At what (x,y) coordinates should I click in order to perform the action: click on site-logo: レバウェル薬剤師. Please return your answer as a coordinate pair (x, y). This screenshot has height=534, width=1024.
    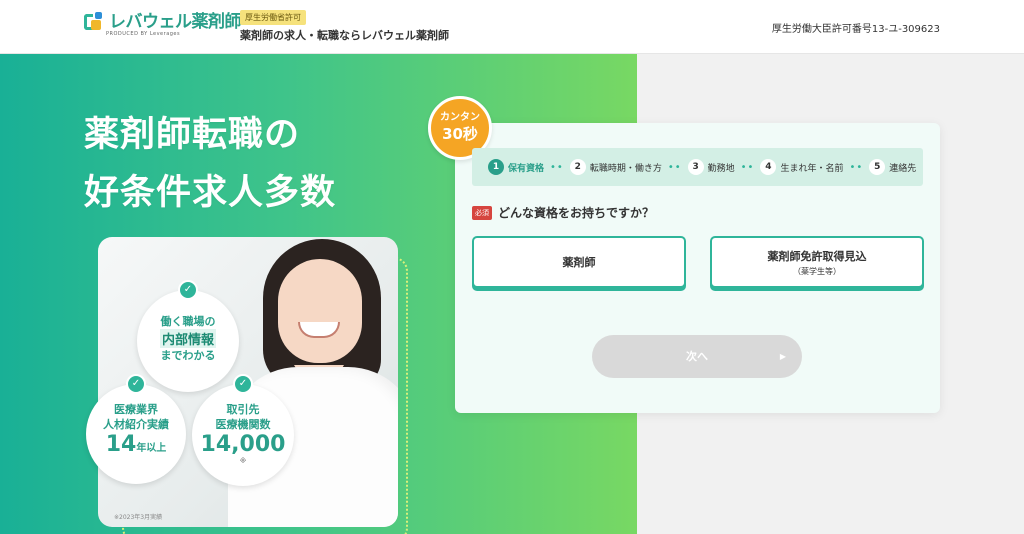
    Looking at the image, I should click on (163, 22).